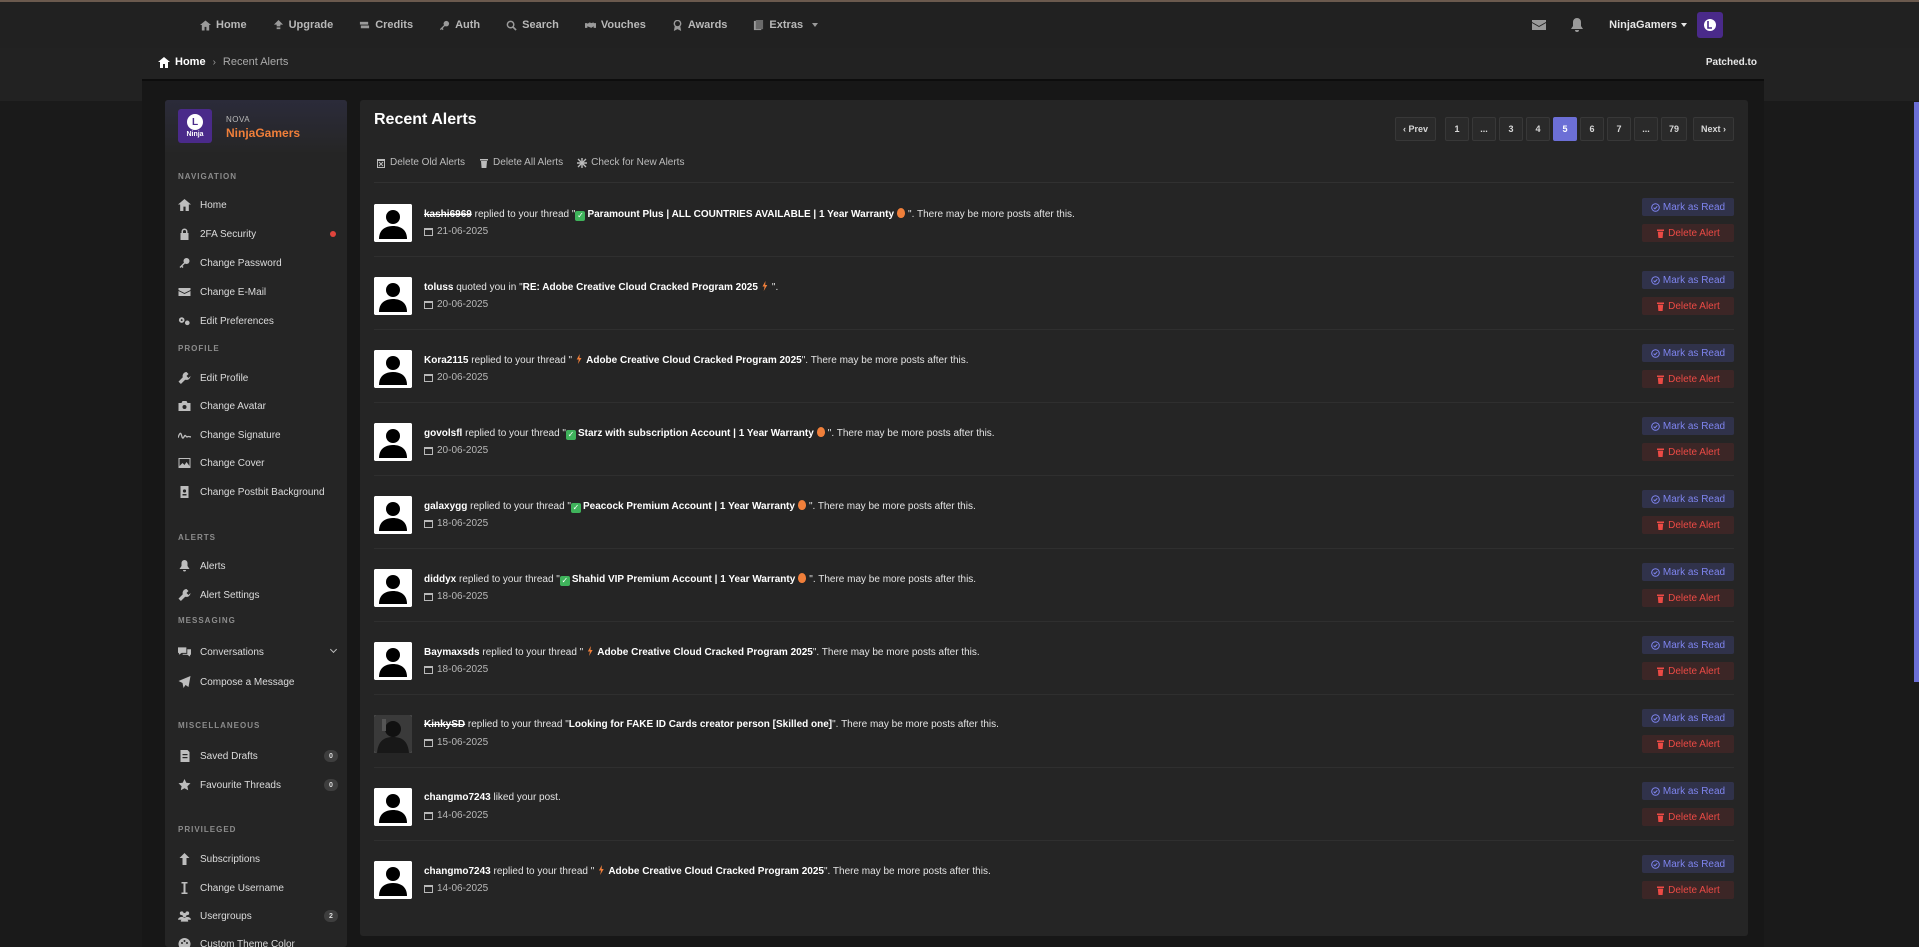 Image resolution: width=1919 pixels, height=947 pixels. Describe the element at coordinates (258, 916) in the screenshot. I see `sidebar-item-usergroups: Usergroups 2` at that location.